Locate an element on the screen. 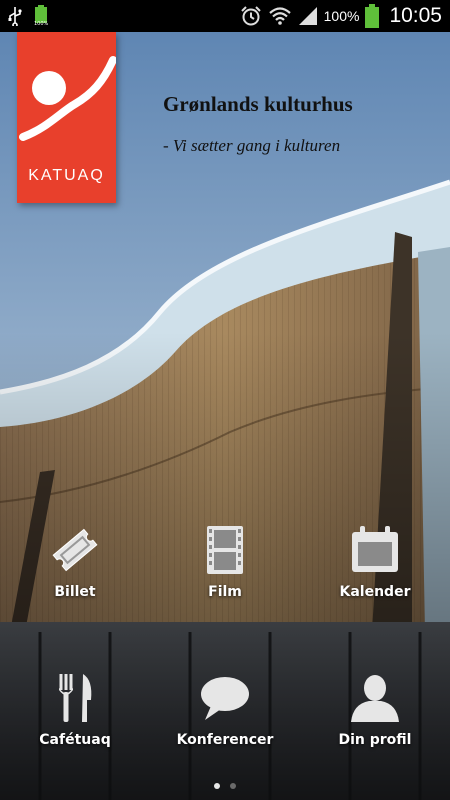 The image size is (450, 800). fork-knife-icon is located at coordinates (75, 698).